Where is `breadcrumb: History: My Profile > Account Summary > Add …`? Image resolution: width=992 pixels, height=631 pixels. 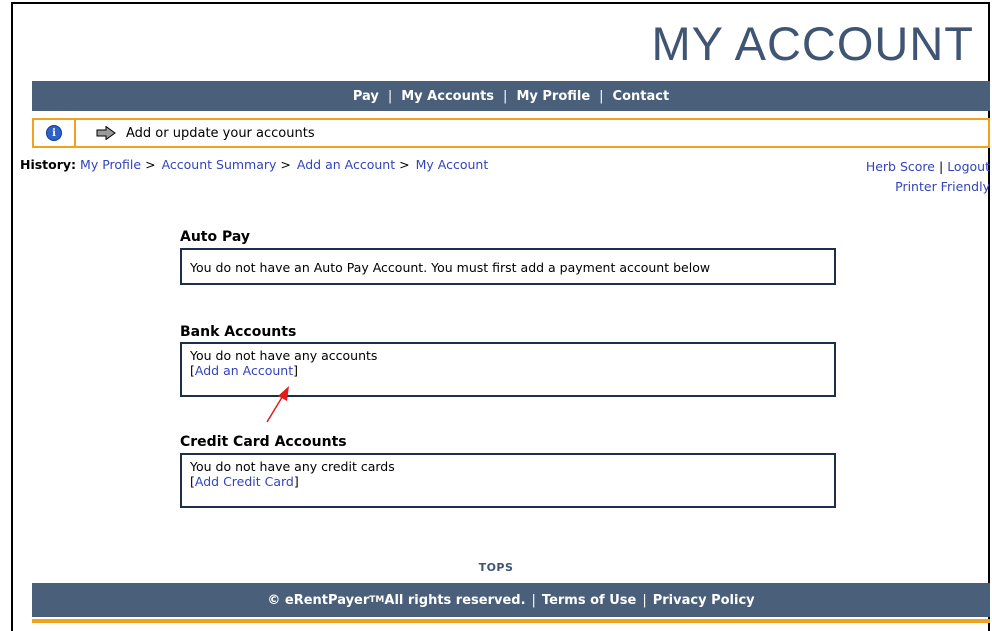 breadcrumb: History: My Profile > Account Summary > Add … is located at coordinates (254, 164).